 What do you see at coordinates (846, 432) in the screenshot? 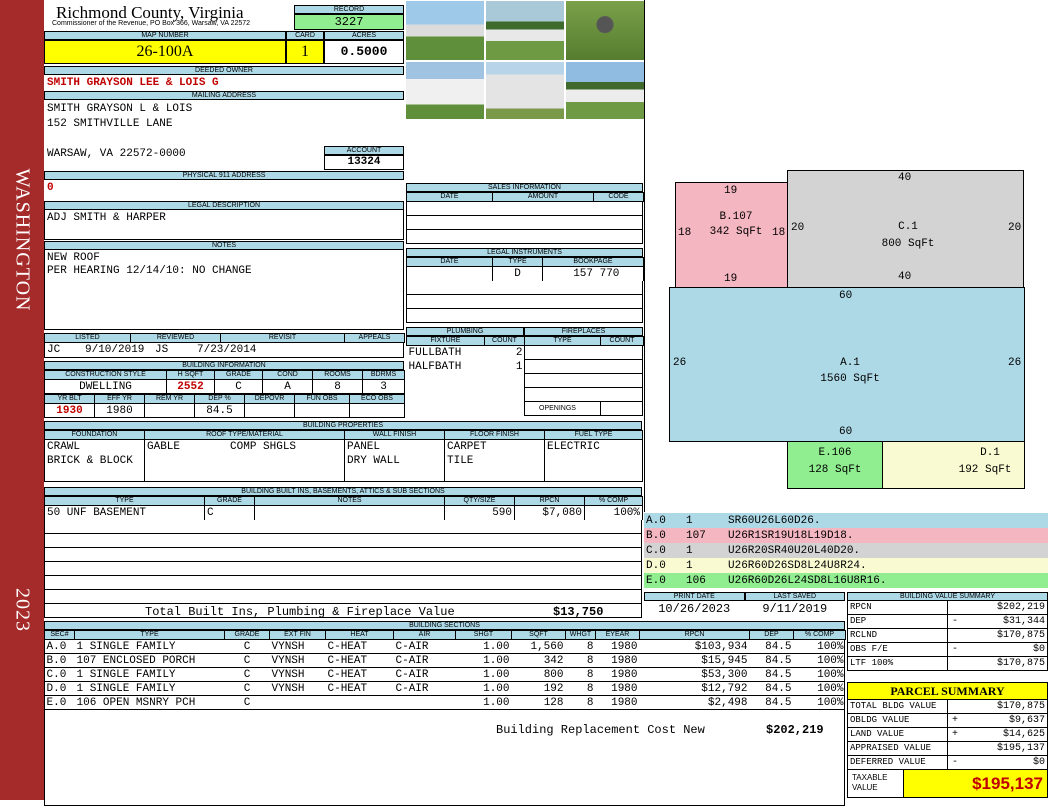
I see `a-bottom: 60` at bounding box center [846, 432].